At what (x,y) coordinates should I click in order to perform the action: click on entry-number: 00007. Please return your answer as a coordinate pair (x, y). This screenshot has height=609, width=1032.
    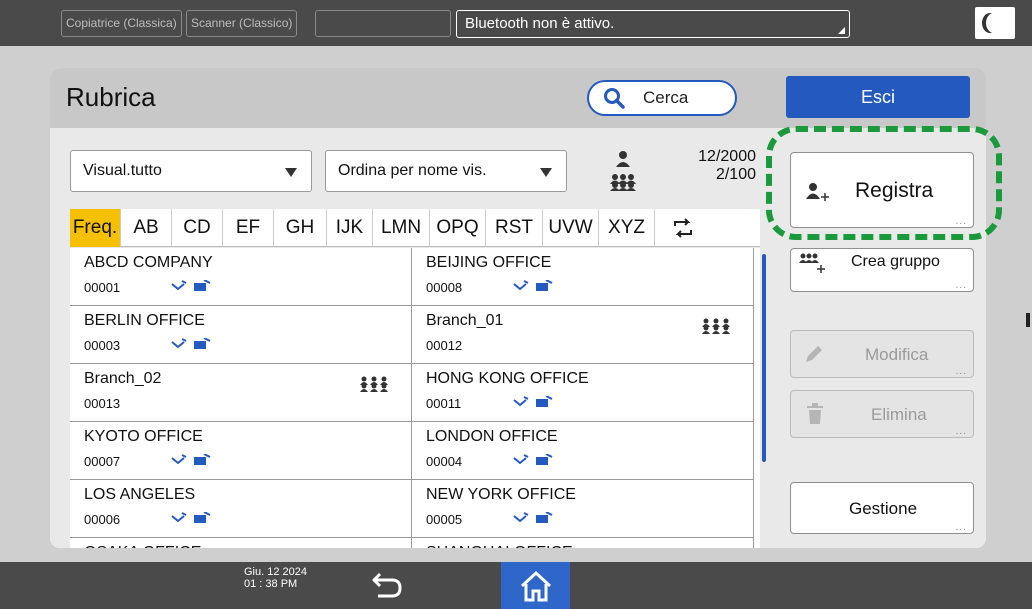
    Looking at the image, I should click on (102, 461).